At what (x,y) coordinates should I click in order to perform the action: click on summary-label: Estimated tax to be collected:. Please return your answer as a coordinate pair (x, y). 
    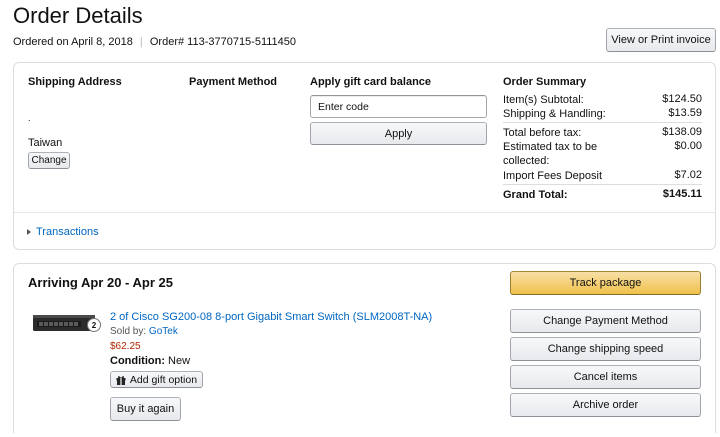
    Looking at the image, I should click on (550, 154).